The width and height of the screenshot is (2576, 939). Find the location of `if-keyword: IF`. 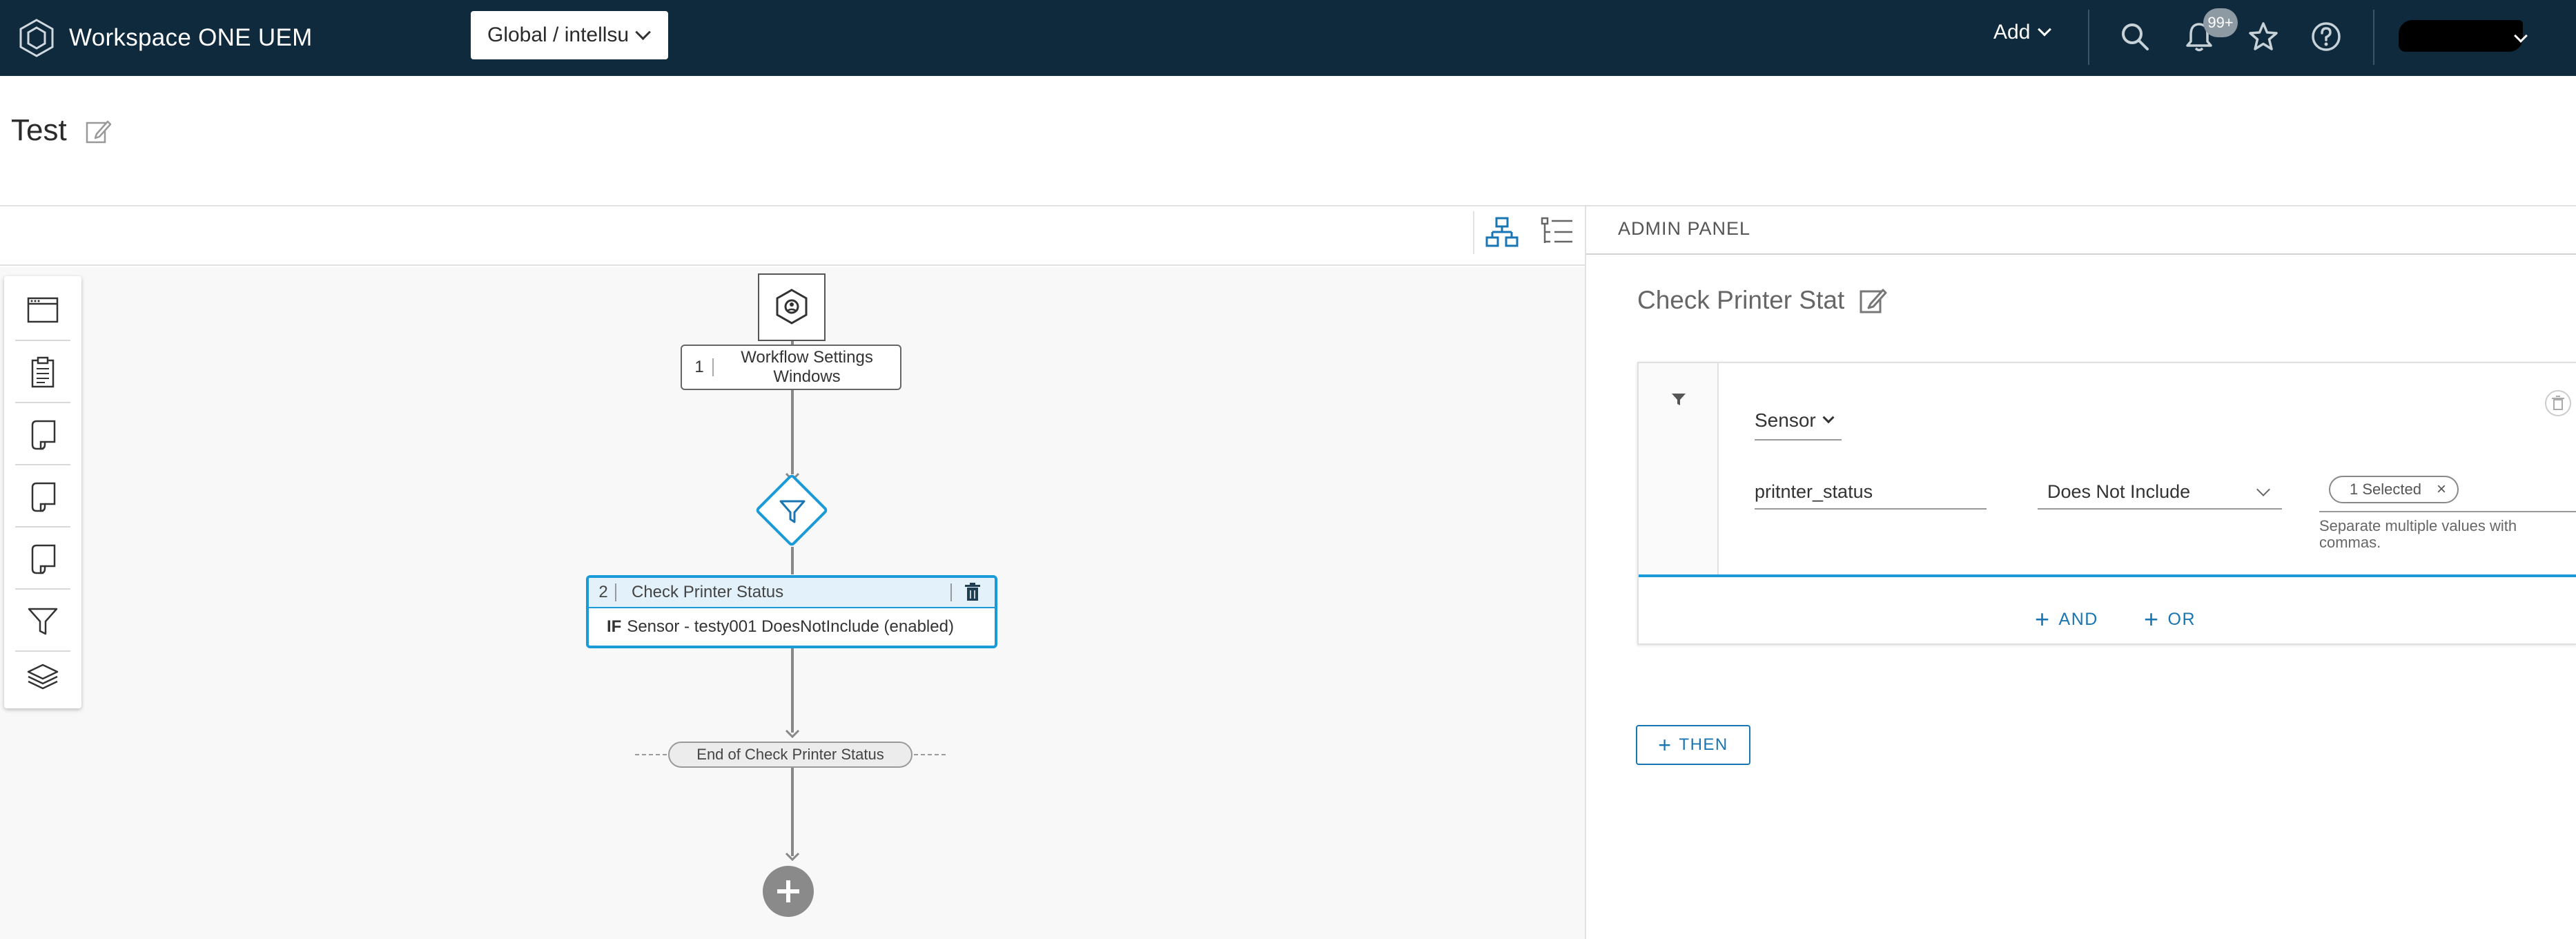

if-keyword: IF is located at coordinates (614, 626).